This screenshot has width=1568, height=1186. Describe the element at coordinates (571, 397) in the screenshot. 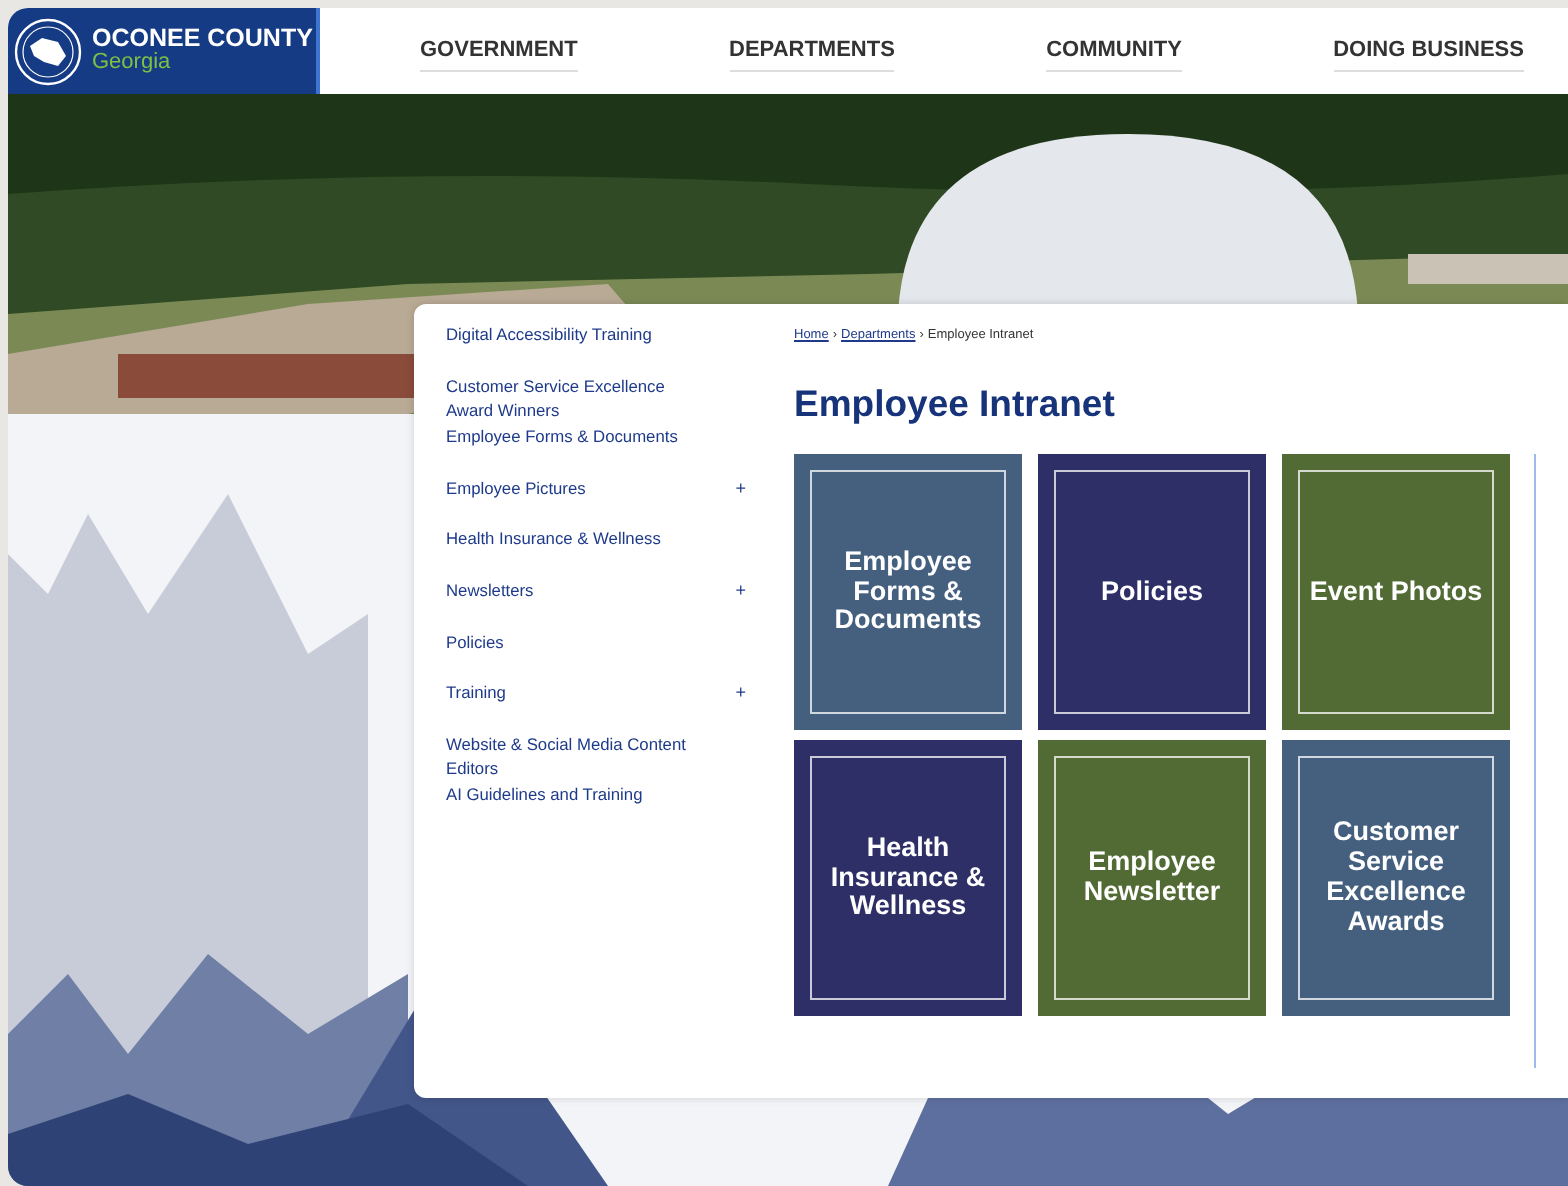

I see `sidebar-link: Customer Service Excellence Award Winners` at that location.